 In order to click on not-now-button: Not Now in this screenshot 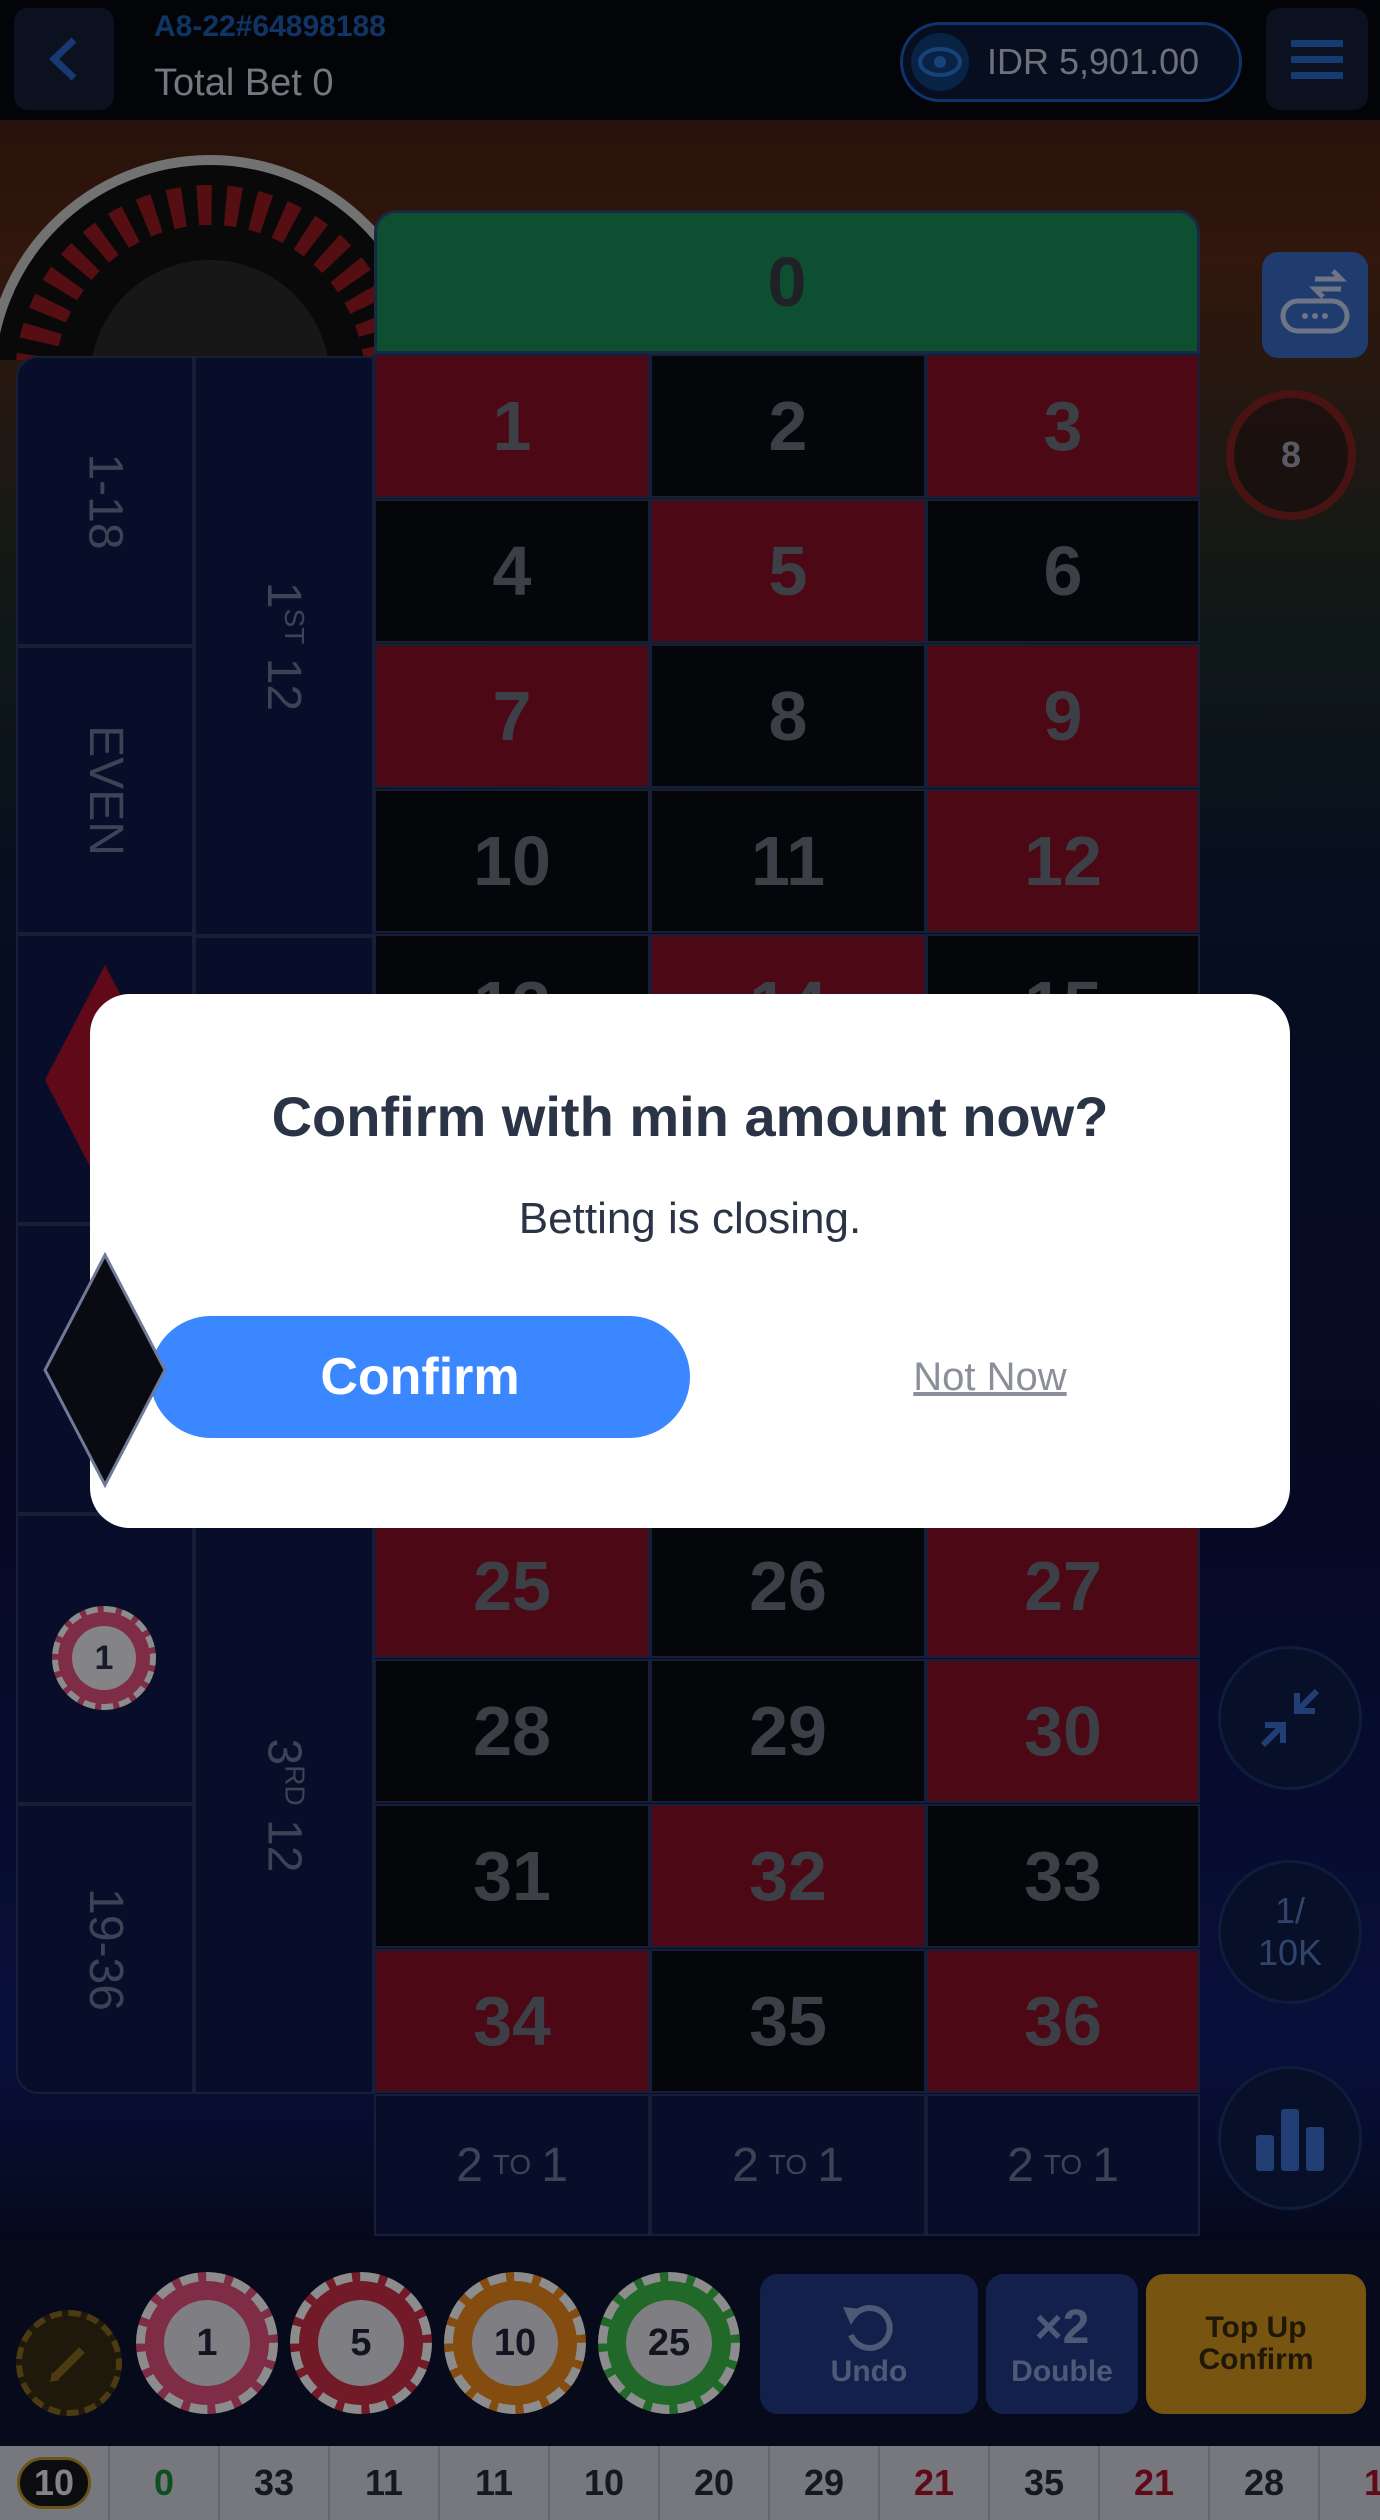, I will do `click(990, 1377)`.